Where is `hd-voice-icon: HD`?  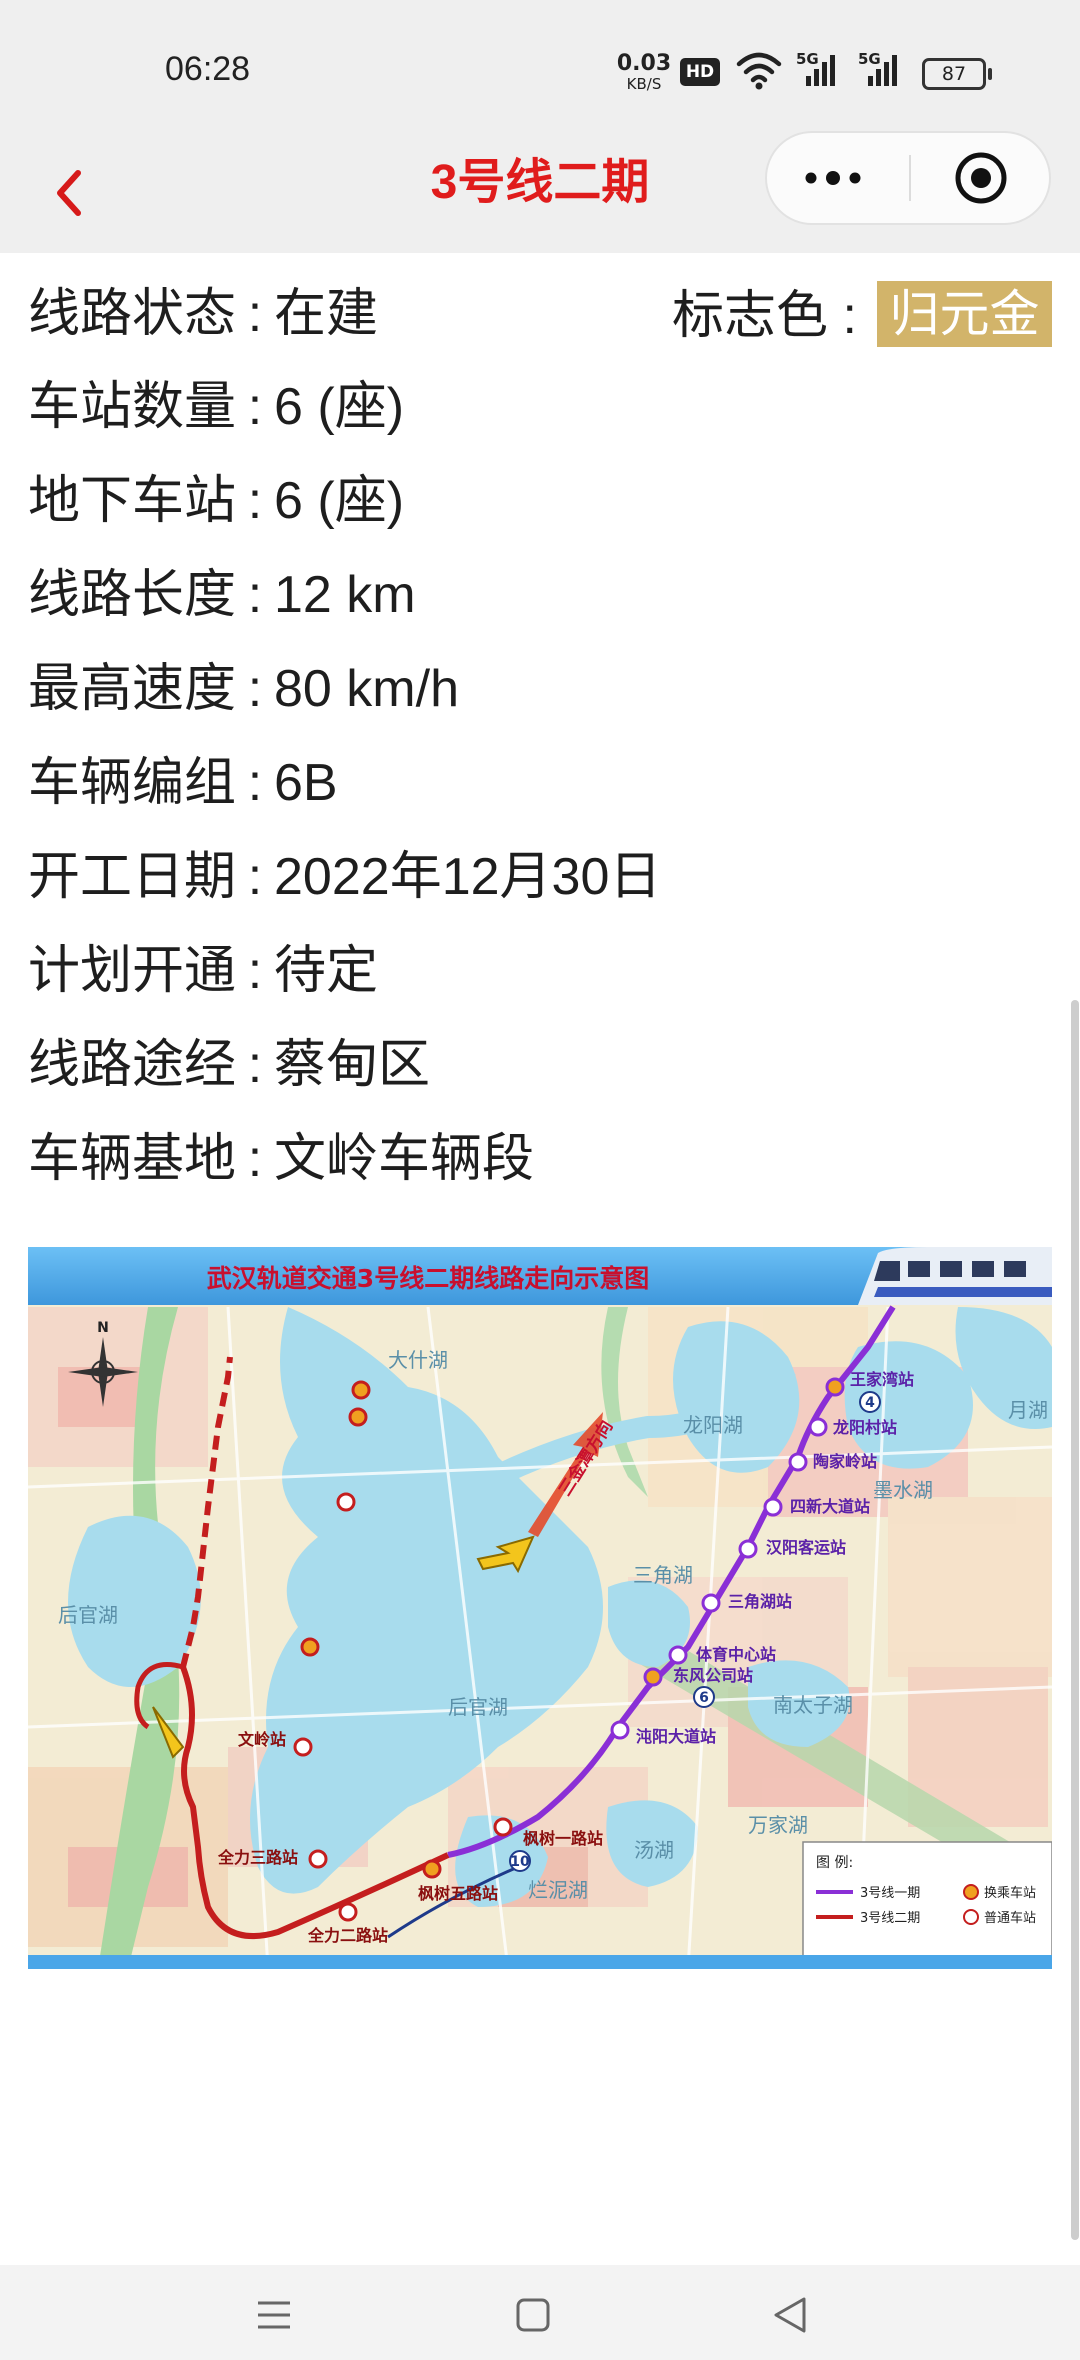
hd-voice-icon: HD is located at coordinates (700, 72).